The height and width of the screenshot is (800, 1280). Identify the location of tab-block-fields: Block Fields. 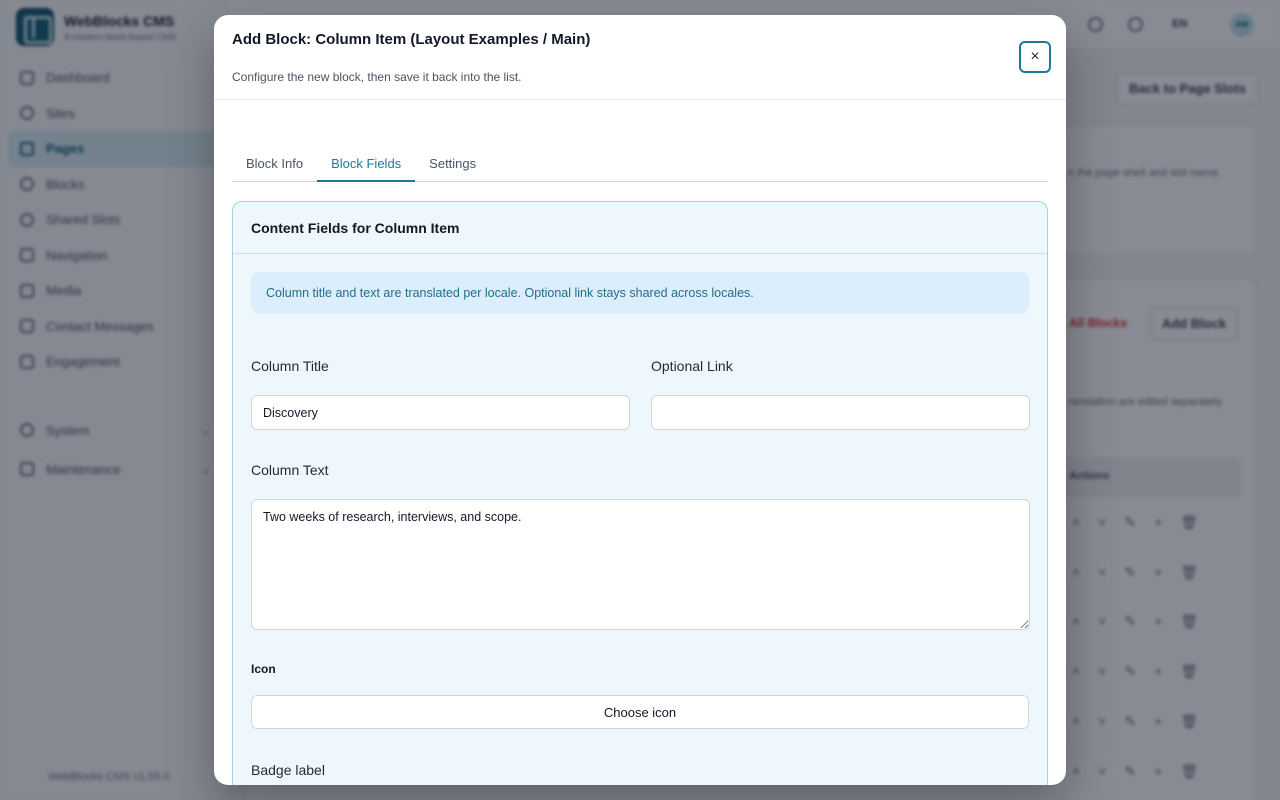
(366, 165).